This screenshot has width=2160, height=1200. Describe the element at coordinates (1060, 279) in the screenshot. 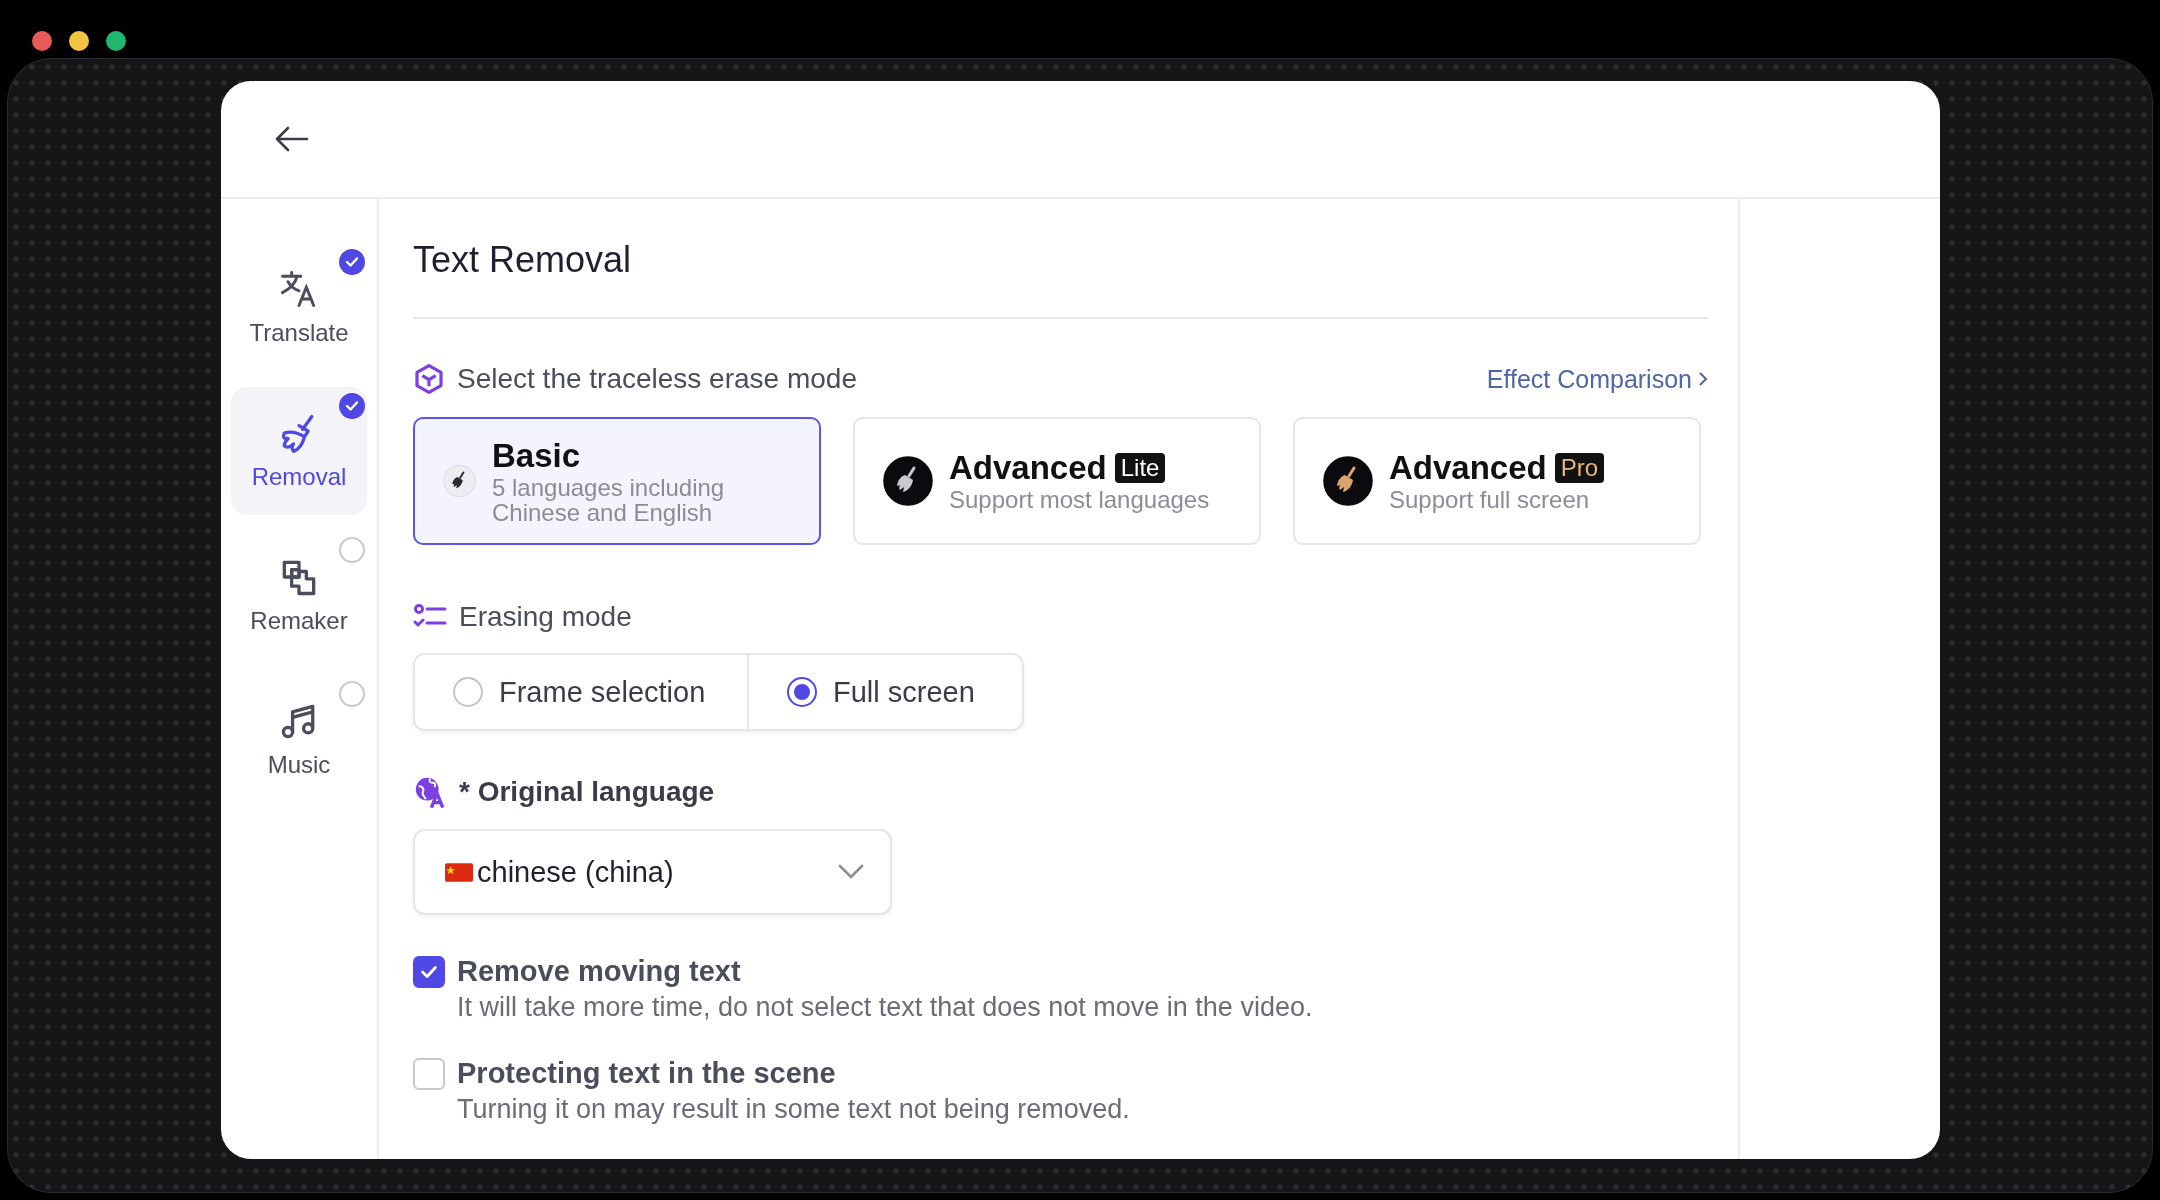

I see `page-title: Text Removal` at that location.